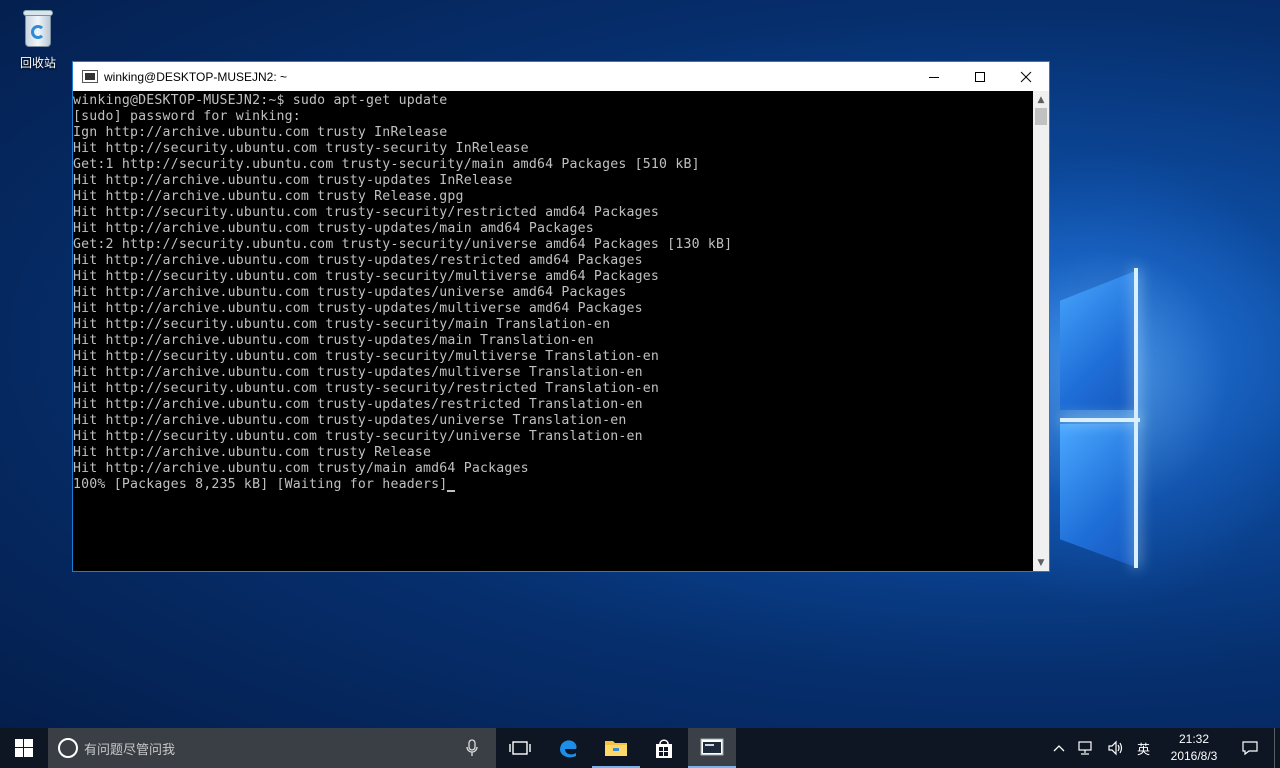  I want to click on edge-taskbar-button, so click(568, 748).